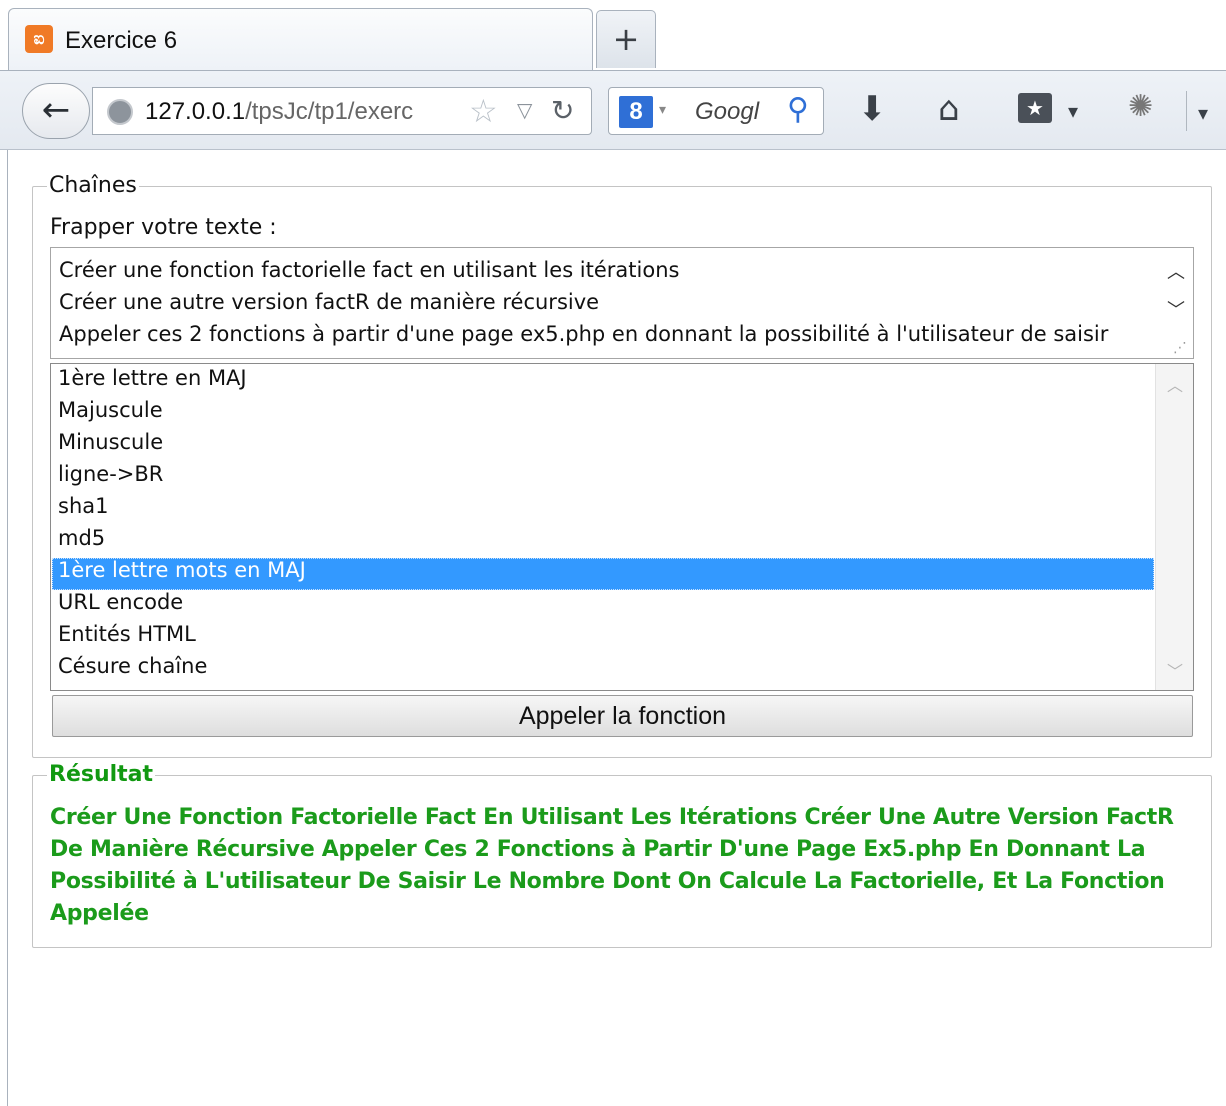 The image size is (1226, 1106). I want to click on chevron-down-icon: ﹀, so click(1175, 670).